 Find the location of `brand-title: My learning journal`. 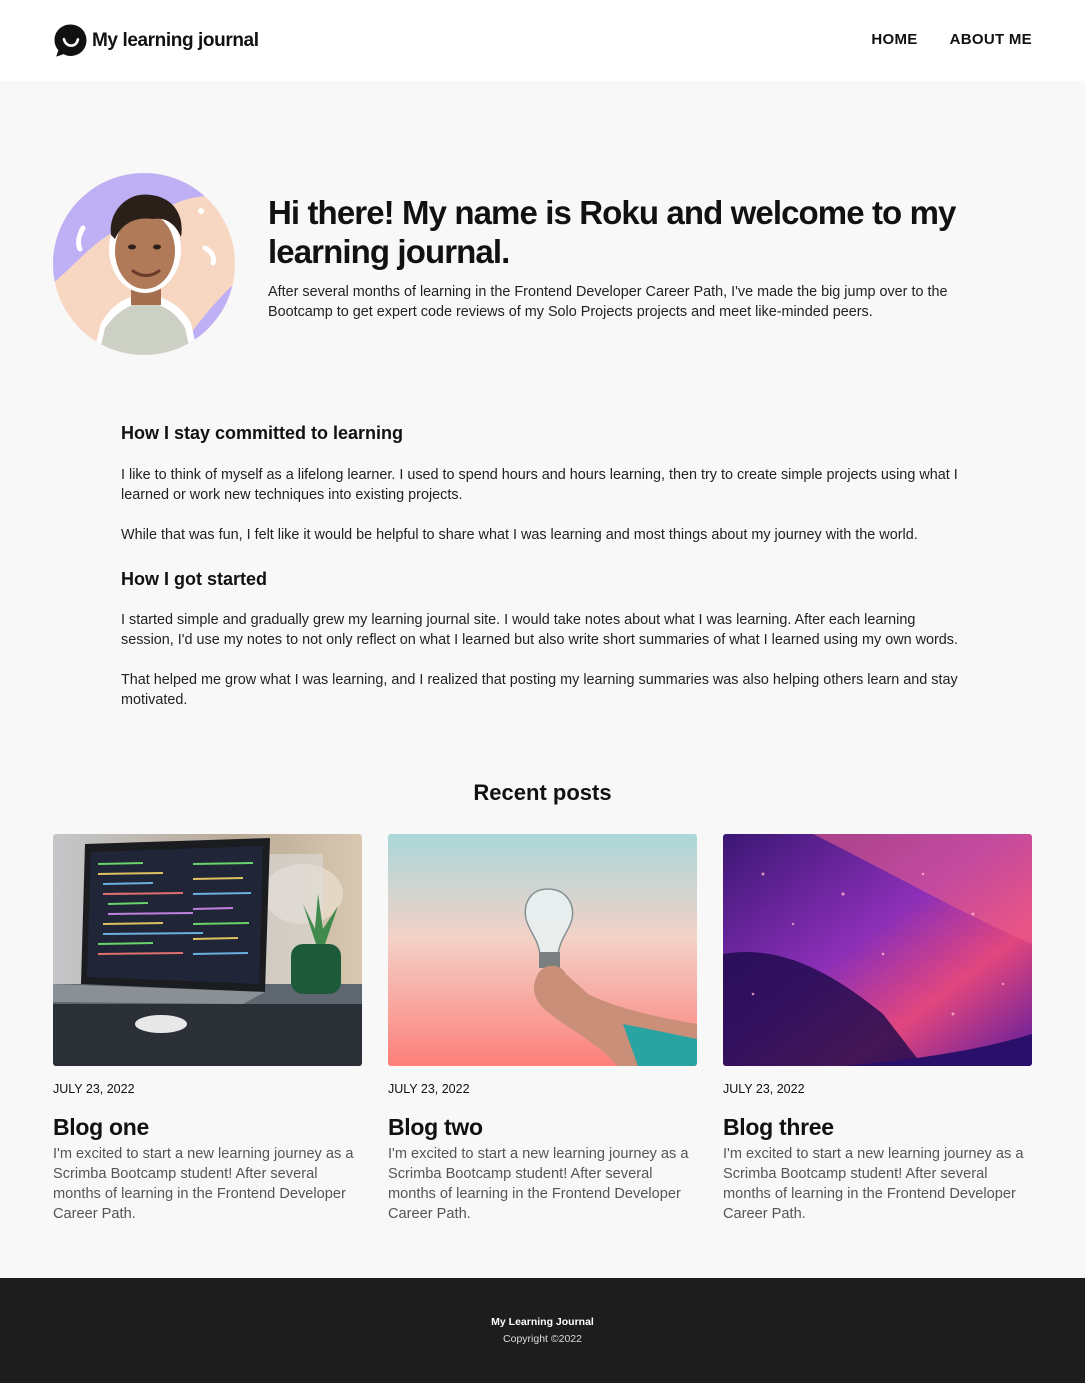

brand-title: My learning journal is located at coordinates (175, 40).